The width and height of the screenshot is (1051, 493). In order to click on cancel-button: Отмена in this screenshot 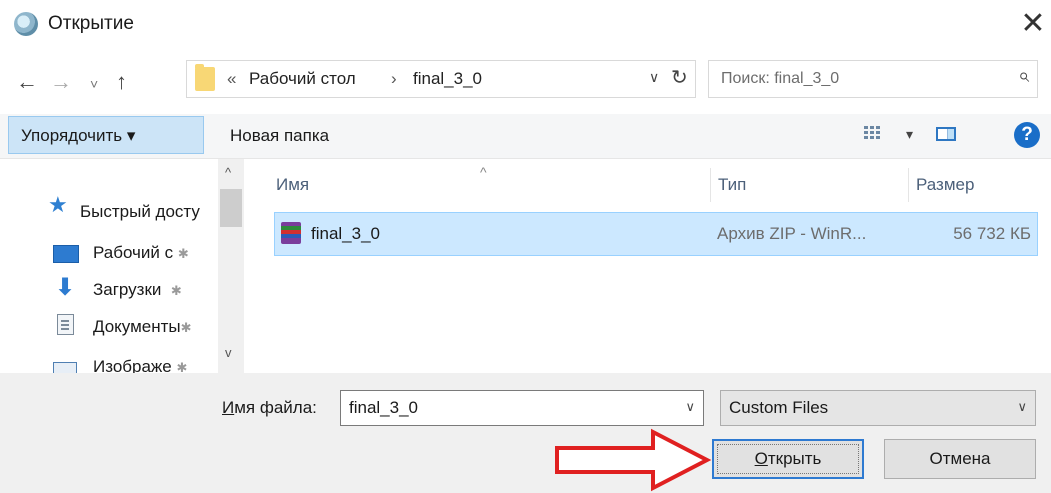, I will do `click(960, 459)`.